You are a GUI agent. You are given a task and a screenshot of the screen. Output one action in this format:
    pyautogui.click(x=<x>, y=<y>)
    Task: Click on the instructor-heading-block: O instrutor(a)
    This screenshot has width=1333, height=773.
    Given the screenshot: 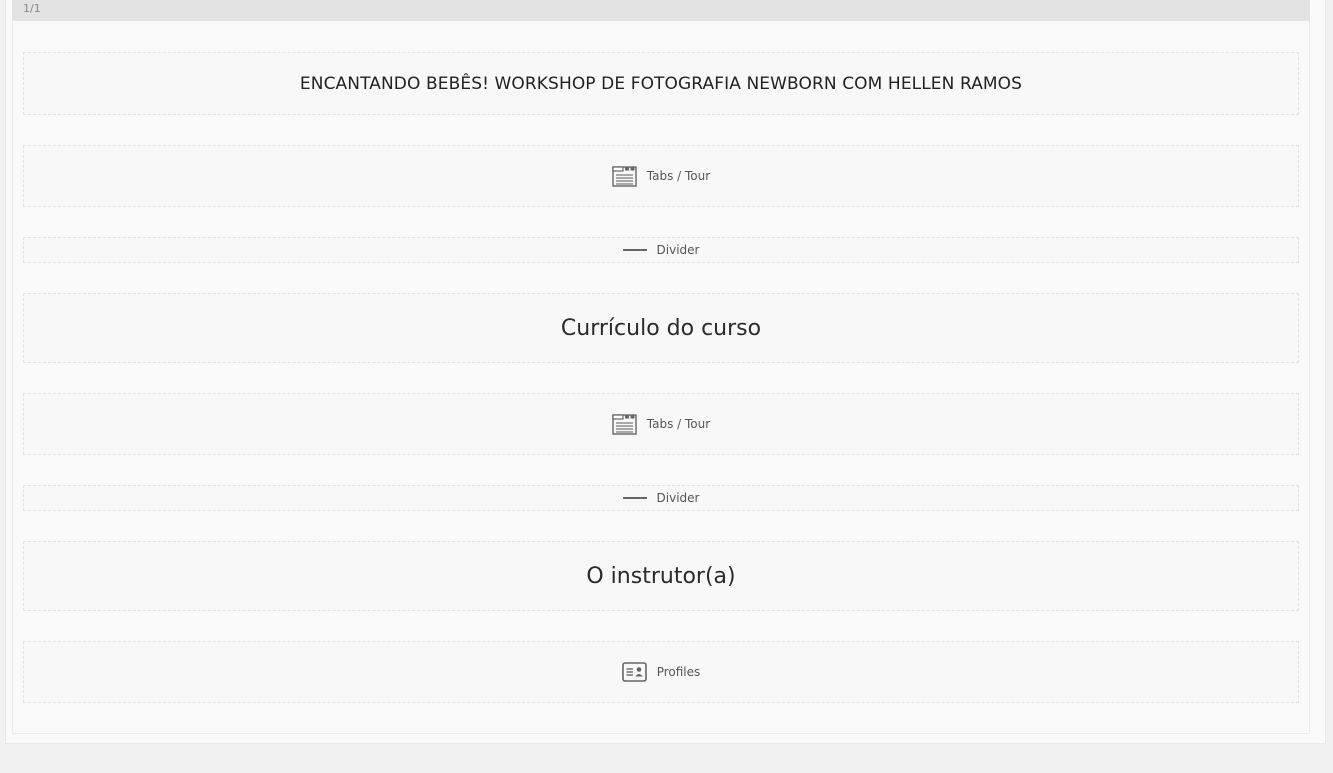 What is the action you would take?
    pyautogui.click(x=661, y=576)
    